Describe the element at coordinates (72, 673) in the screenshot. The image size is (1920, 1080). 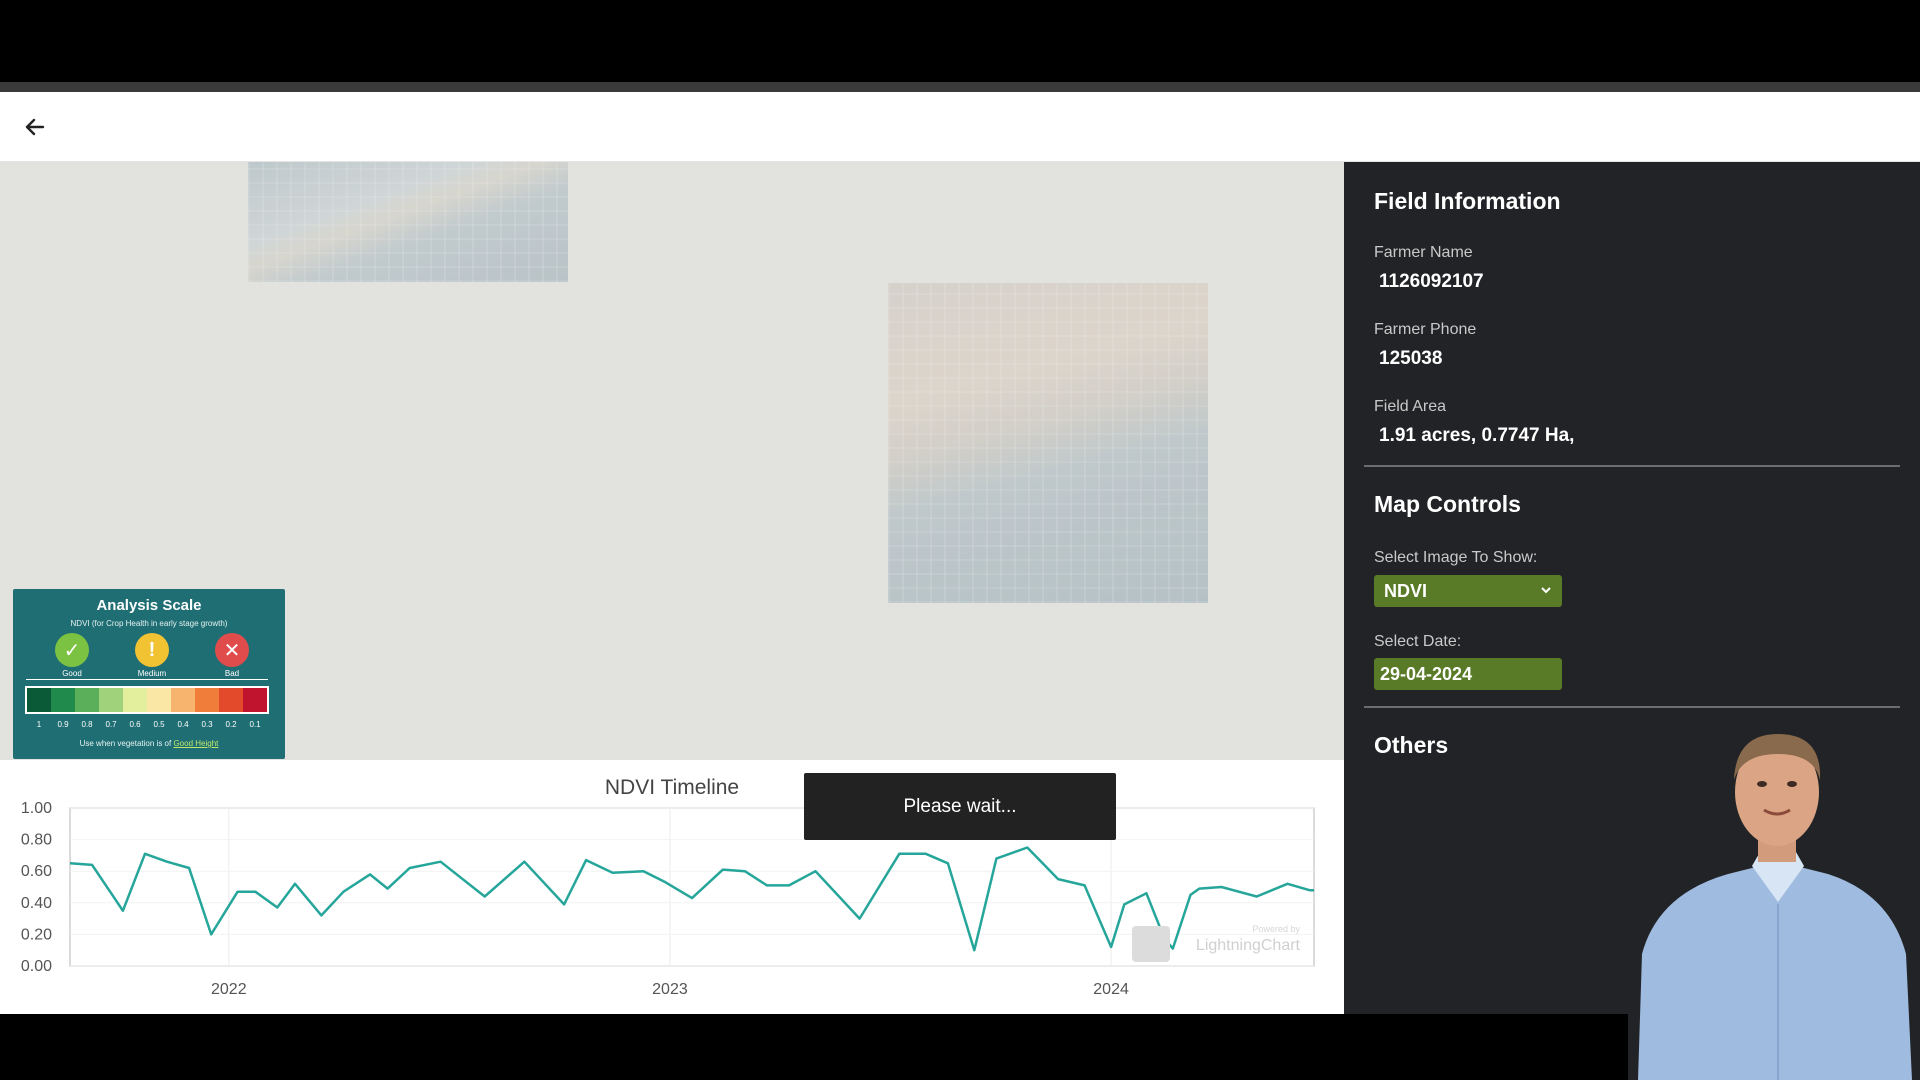
I see `good-label: Good` at that location.